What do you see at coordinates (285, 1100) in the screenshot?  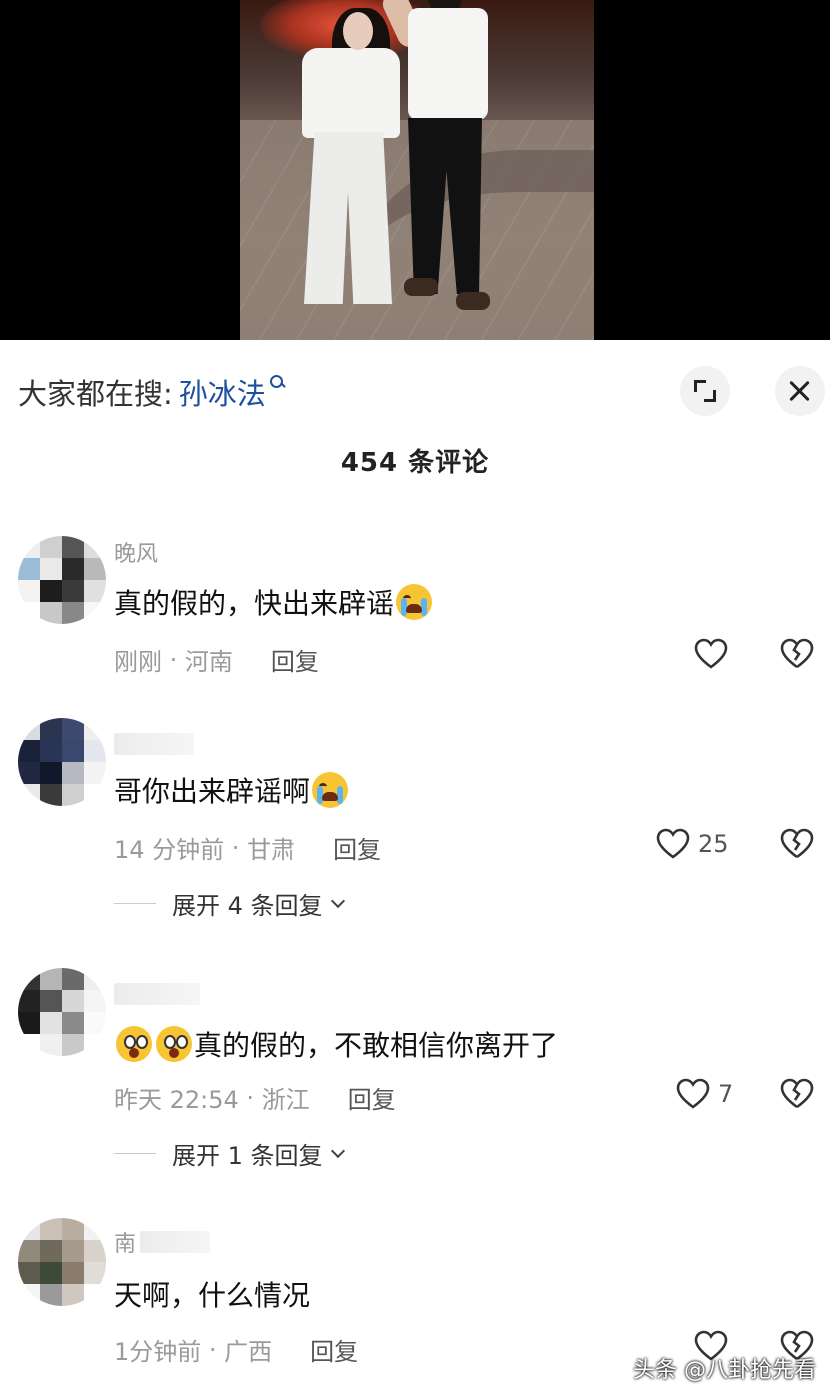 I see `comment-location: 浙江` at bounding box center [285, 1100].